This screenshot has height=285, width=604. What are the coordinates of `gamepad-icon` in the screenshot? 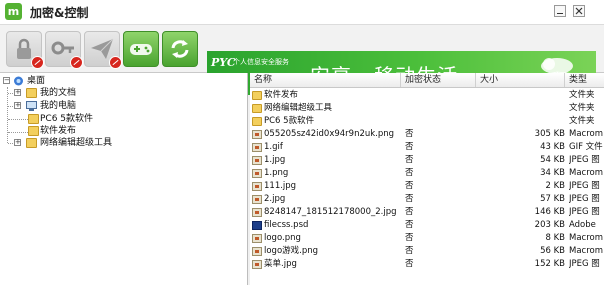 It's located at (141, 49).